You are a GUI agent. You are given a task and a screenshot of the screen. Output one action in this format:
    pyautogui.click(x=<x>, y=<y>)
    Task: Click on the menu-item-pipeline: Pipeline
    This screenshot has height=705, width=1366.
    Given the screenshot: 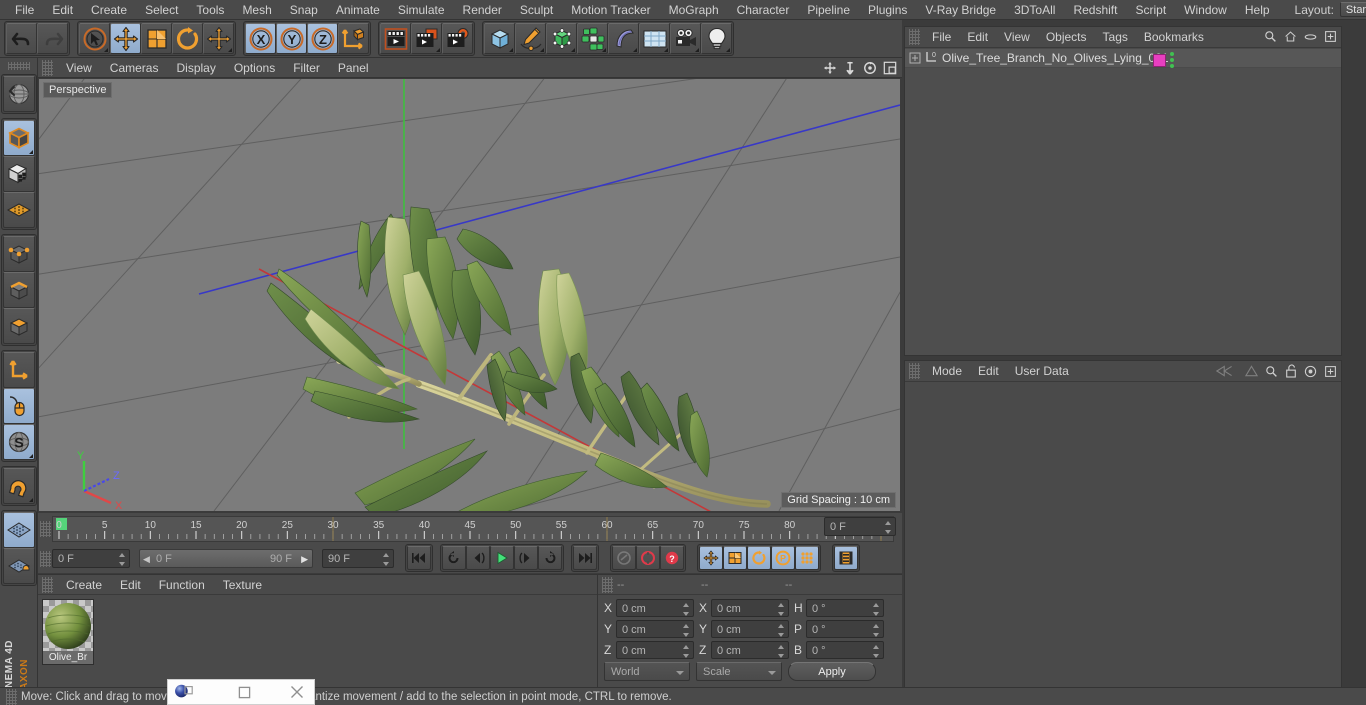 What is the action you would take?
    pyautogui.click(x=828, y=10)
    